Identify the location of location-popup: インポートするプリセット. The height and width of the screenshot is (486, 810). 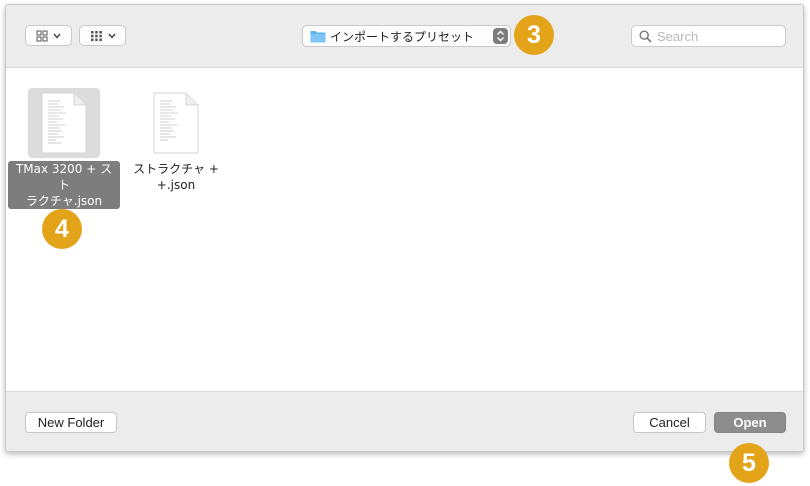
(406, 36).